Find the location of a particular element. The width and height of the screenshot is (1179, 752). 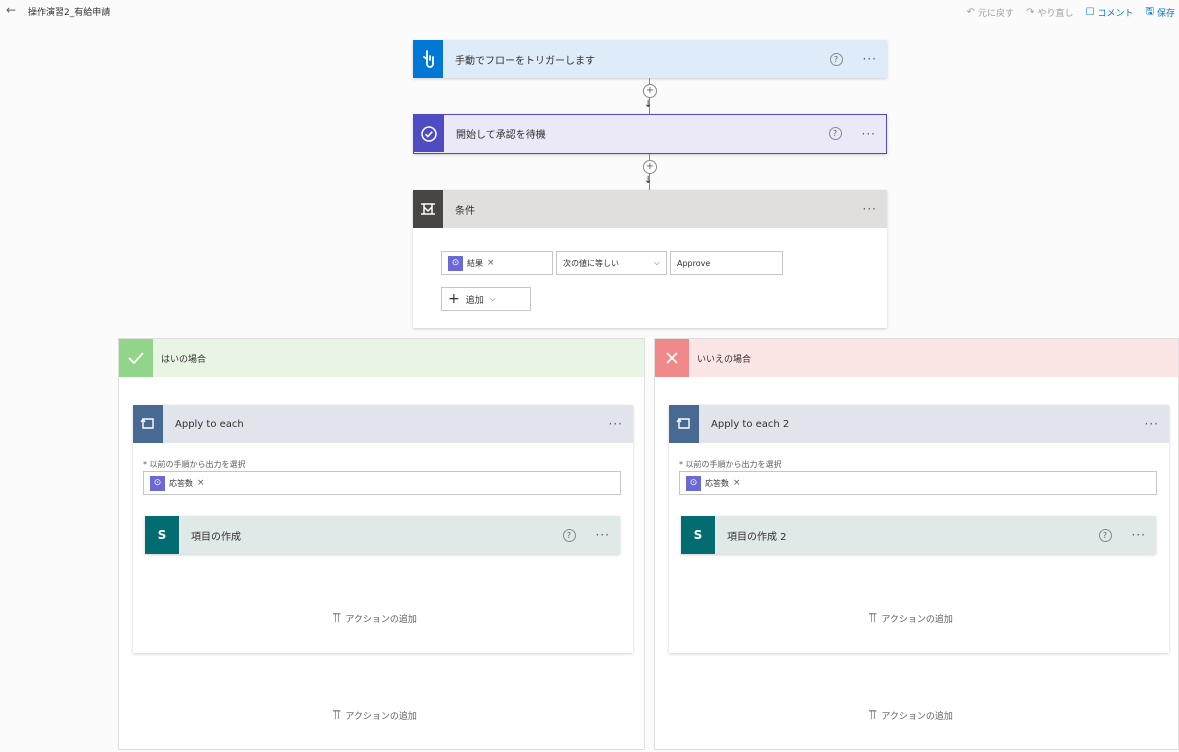

plus-icon: + is located at coordinates (454, 299).